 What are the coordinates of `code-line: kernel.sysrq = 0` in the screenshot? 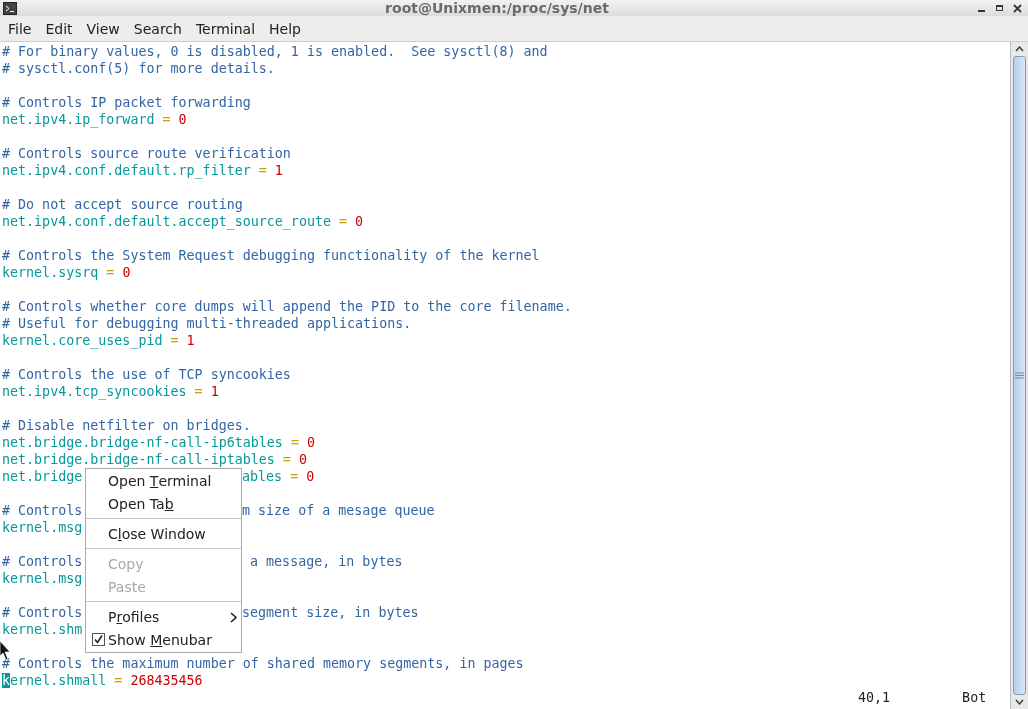 It's located at (66, 272).